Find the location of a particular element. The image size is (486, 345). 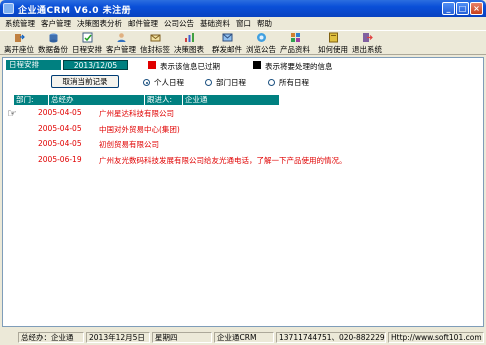

menu-help: 帮助 is located at coordinates (264, 23).